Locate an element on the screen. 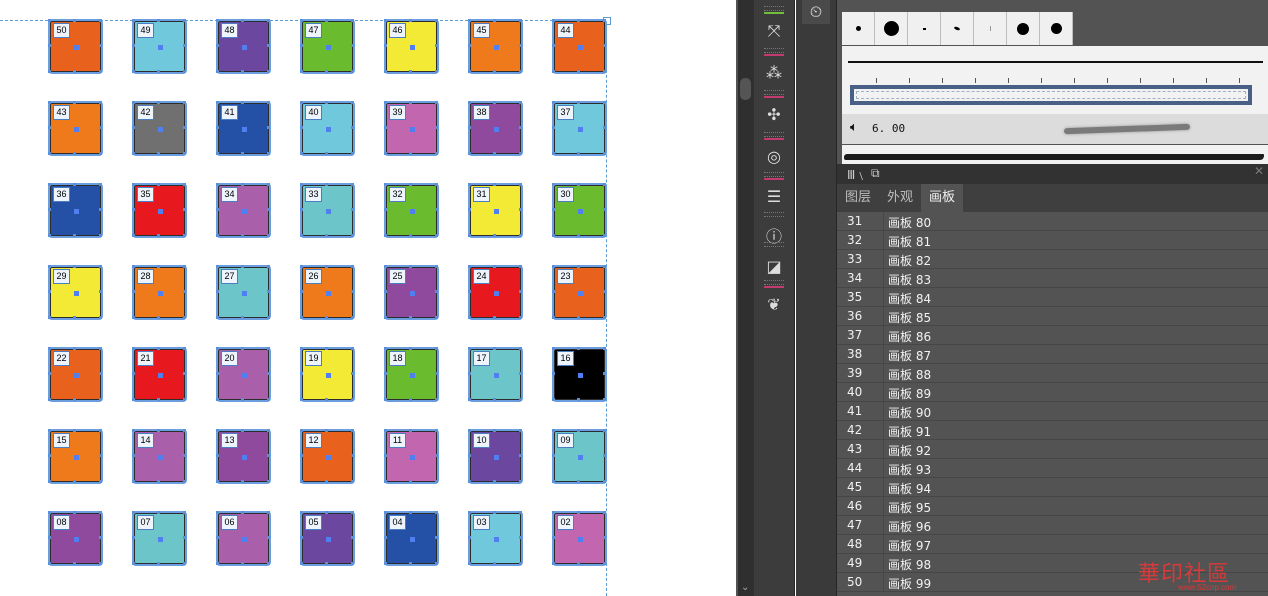 The height and width of the screenshot is (596, 1268). puppet-warp-icon: ✣ is located at coordinates (774, 115).